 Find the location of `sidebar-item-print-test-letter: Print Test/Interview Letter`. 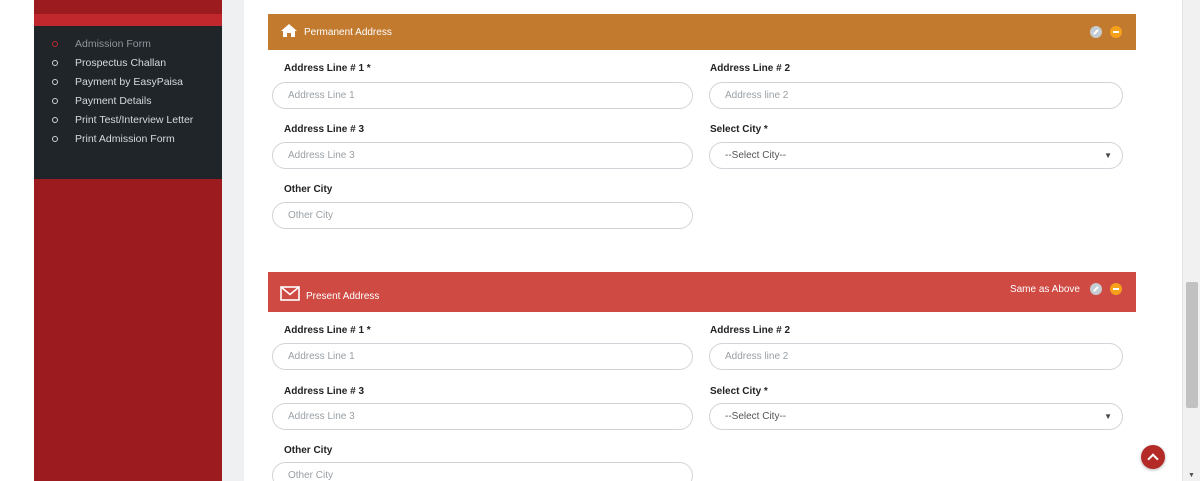

sidebar-item-print-test-letter: Print Test/Interview Letter is located at coordinates (128, 119).